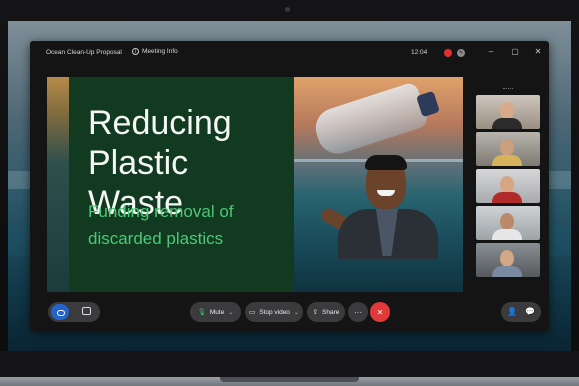  I want to click on minimize-icon: –, so click(491, 52).